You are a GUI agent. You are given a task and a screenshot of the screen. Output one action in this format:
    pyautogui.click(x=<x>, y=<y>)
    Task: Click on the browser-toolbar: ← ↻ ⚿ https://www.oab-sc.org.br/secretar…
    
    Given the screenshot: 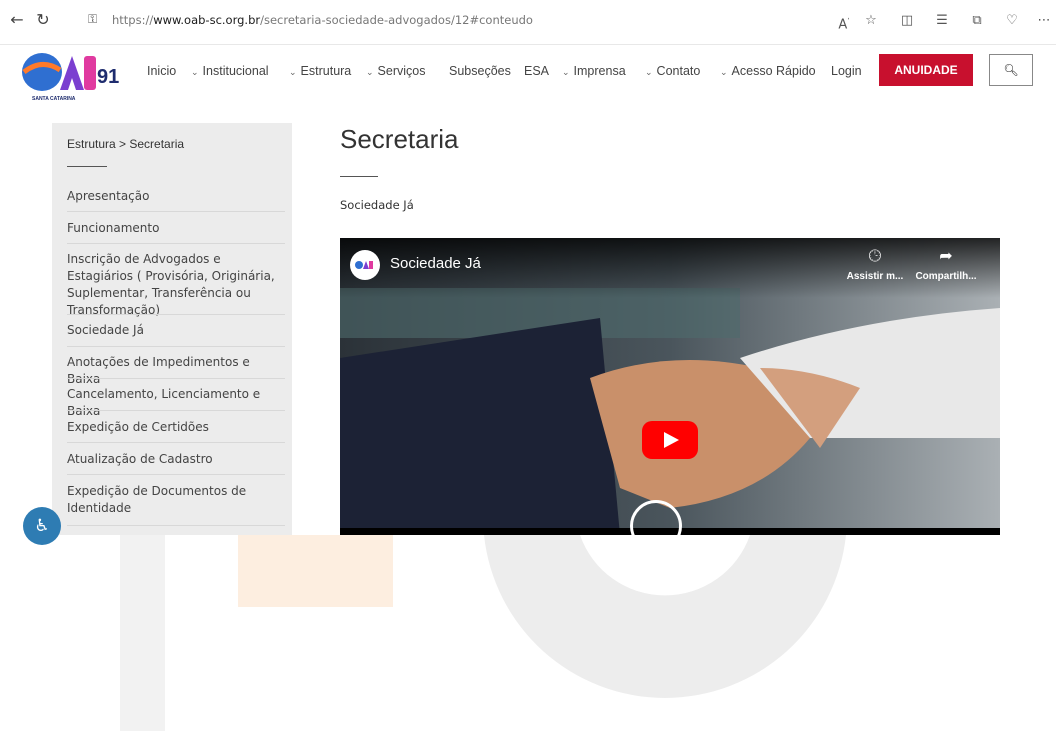 What is the action you would take?
    pyautogui.click(x=528, y=22)
    